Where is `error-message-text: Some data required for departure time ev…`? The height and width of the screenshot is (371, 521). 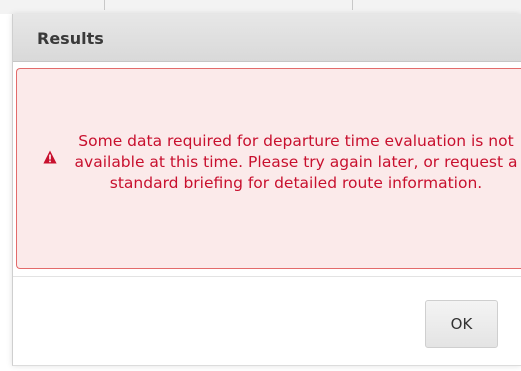 error-message-text: Some data required for departure time ev… is located at coordinates (296, 162).